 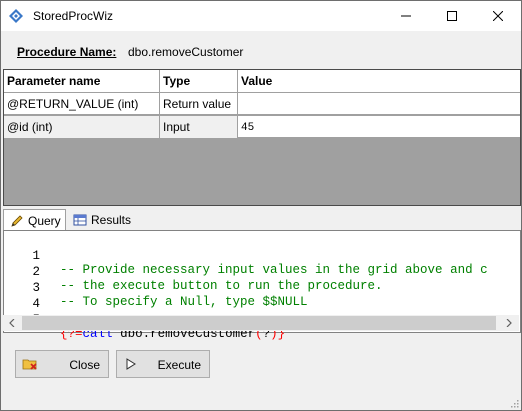 What do you see at coordinates (261, 16) in the screenshot?
I see `title-bar: StoredProcWiz` at bounding box center [261, 16].